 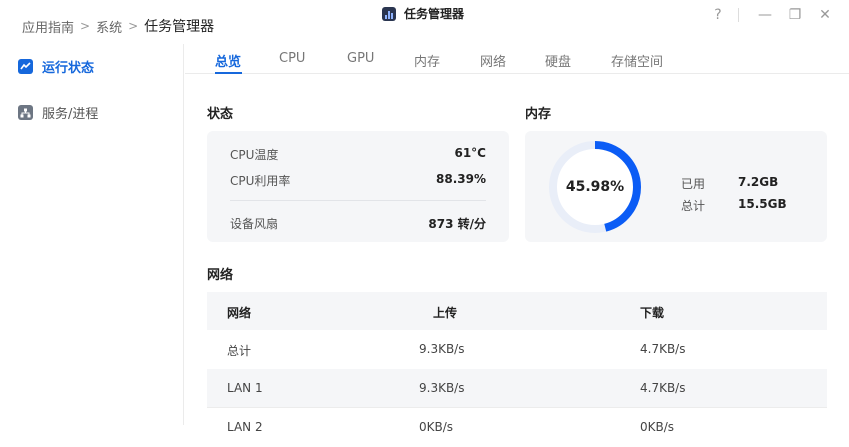 What do you see at coordinates (434, 14) in the screenshot?
I see `app-title-text: 任务管理器` at bounding box center [434, 14].